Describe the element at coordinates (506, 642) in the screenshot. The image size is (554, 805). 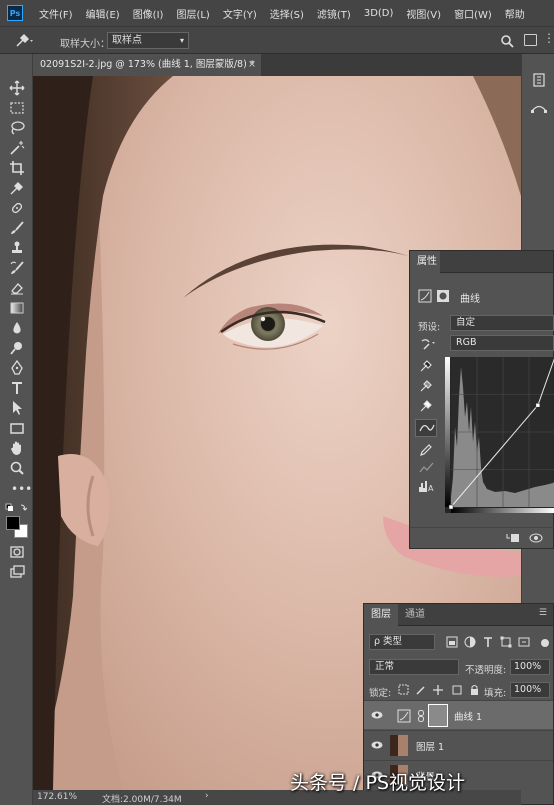
I see `filter-shape-icon` at that location.